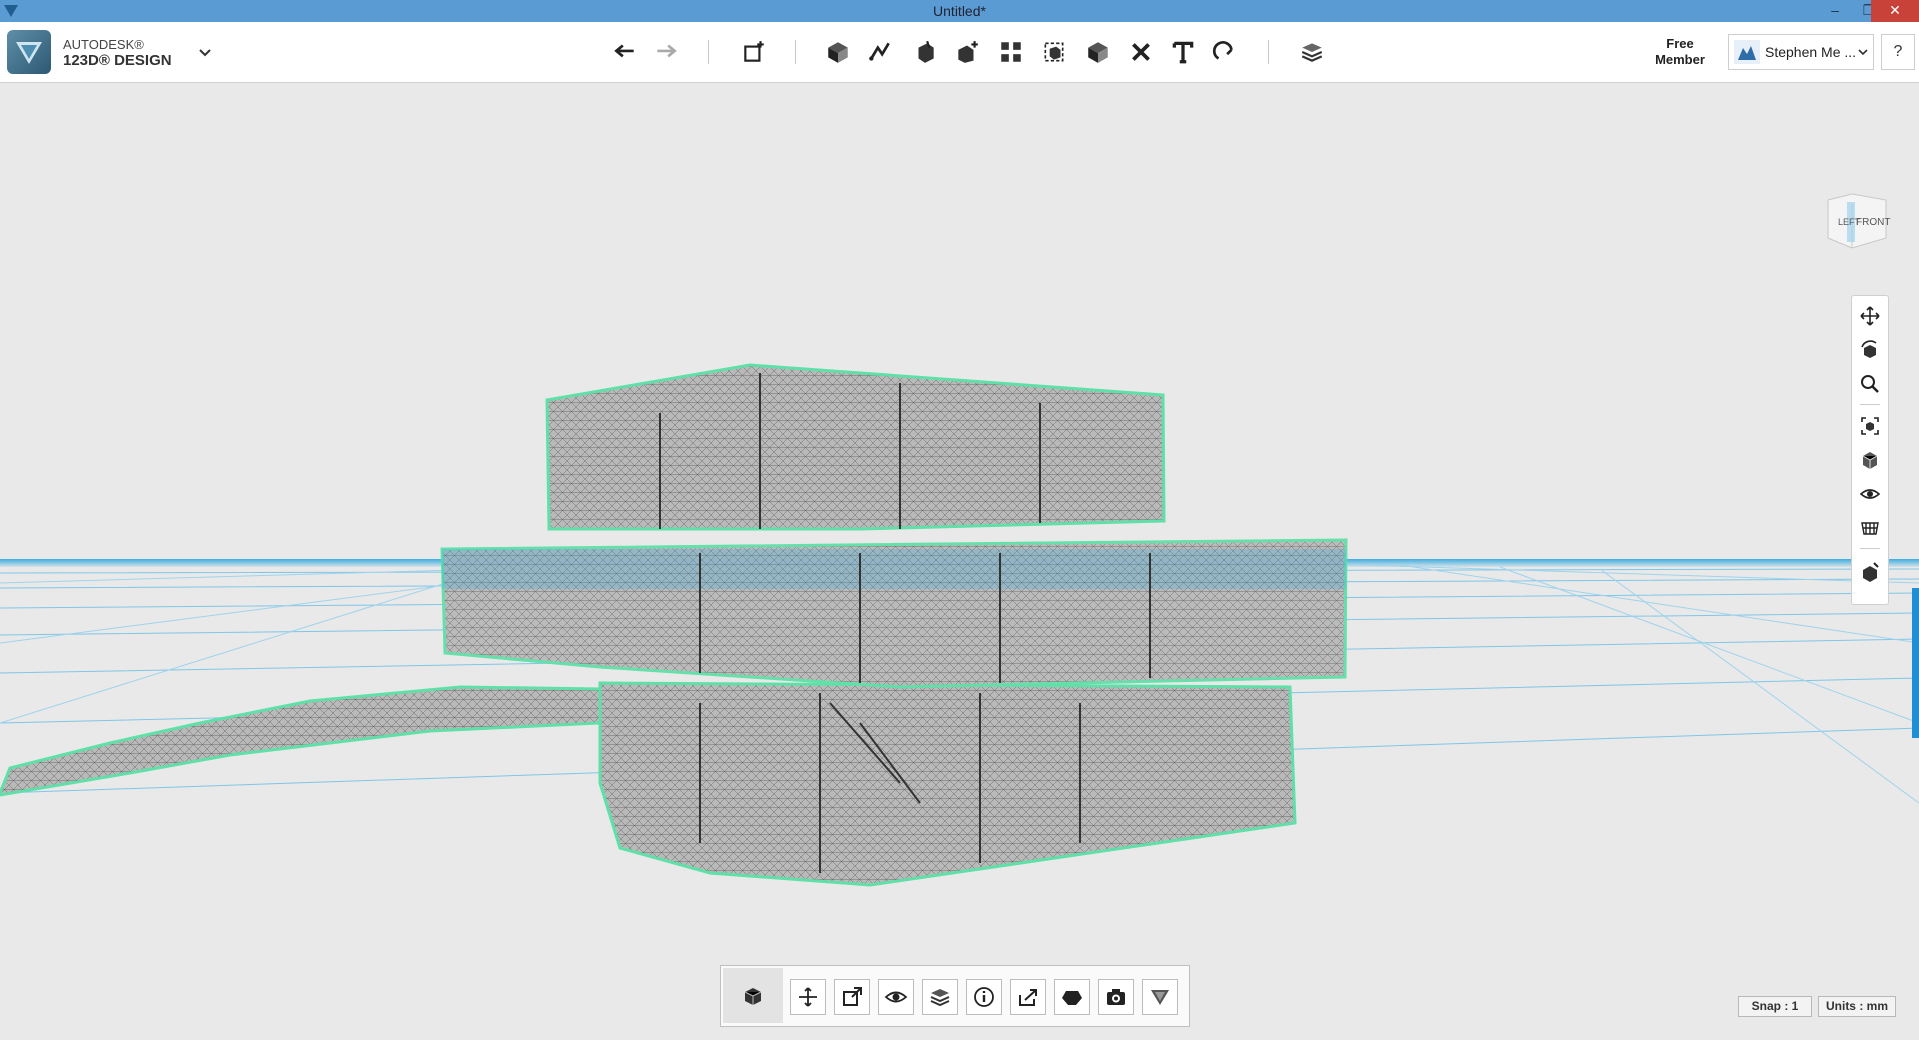 This screenshot has height=1040, width=1919. I want to click on close-icon, so click(1141, 52).